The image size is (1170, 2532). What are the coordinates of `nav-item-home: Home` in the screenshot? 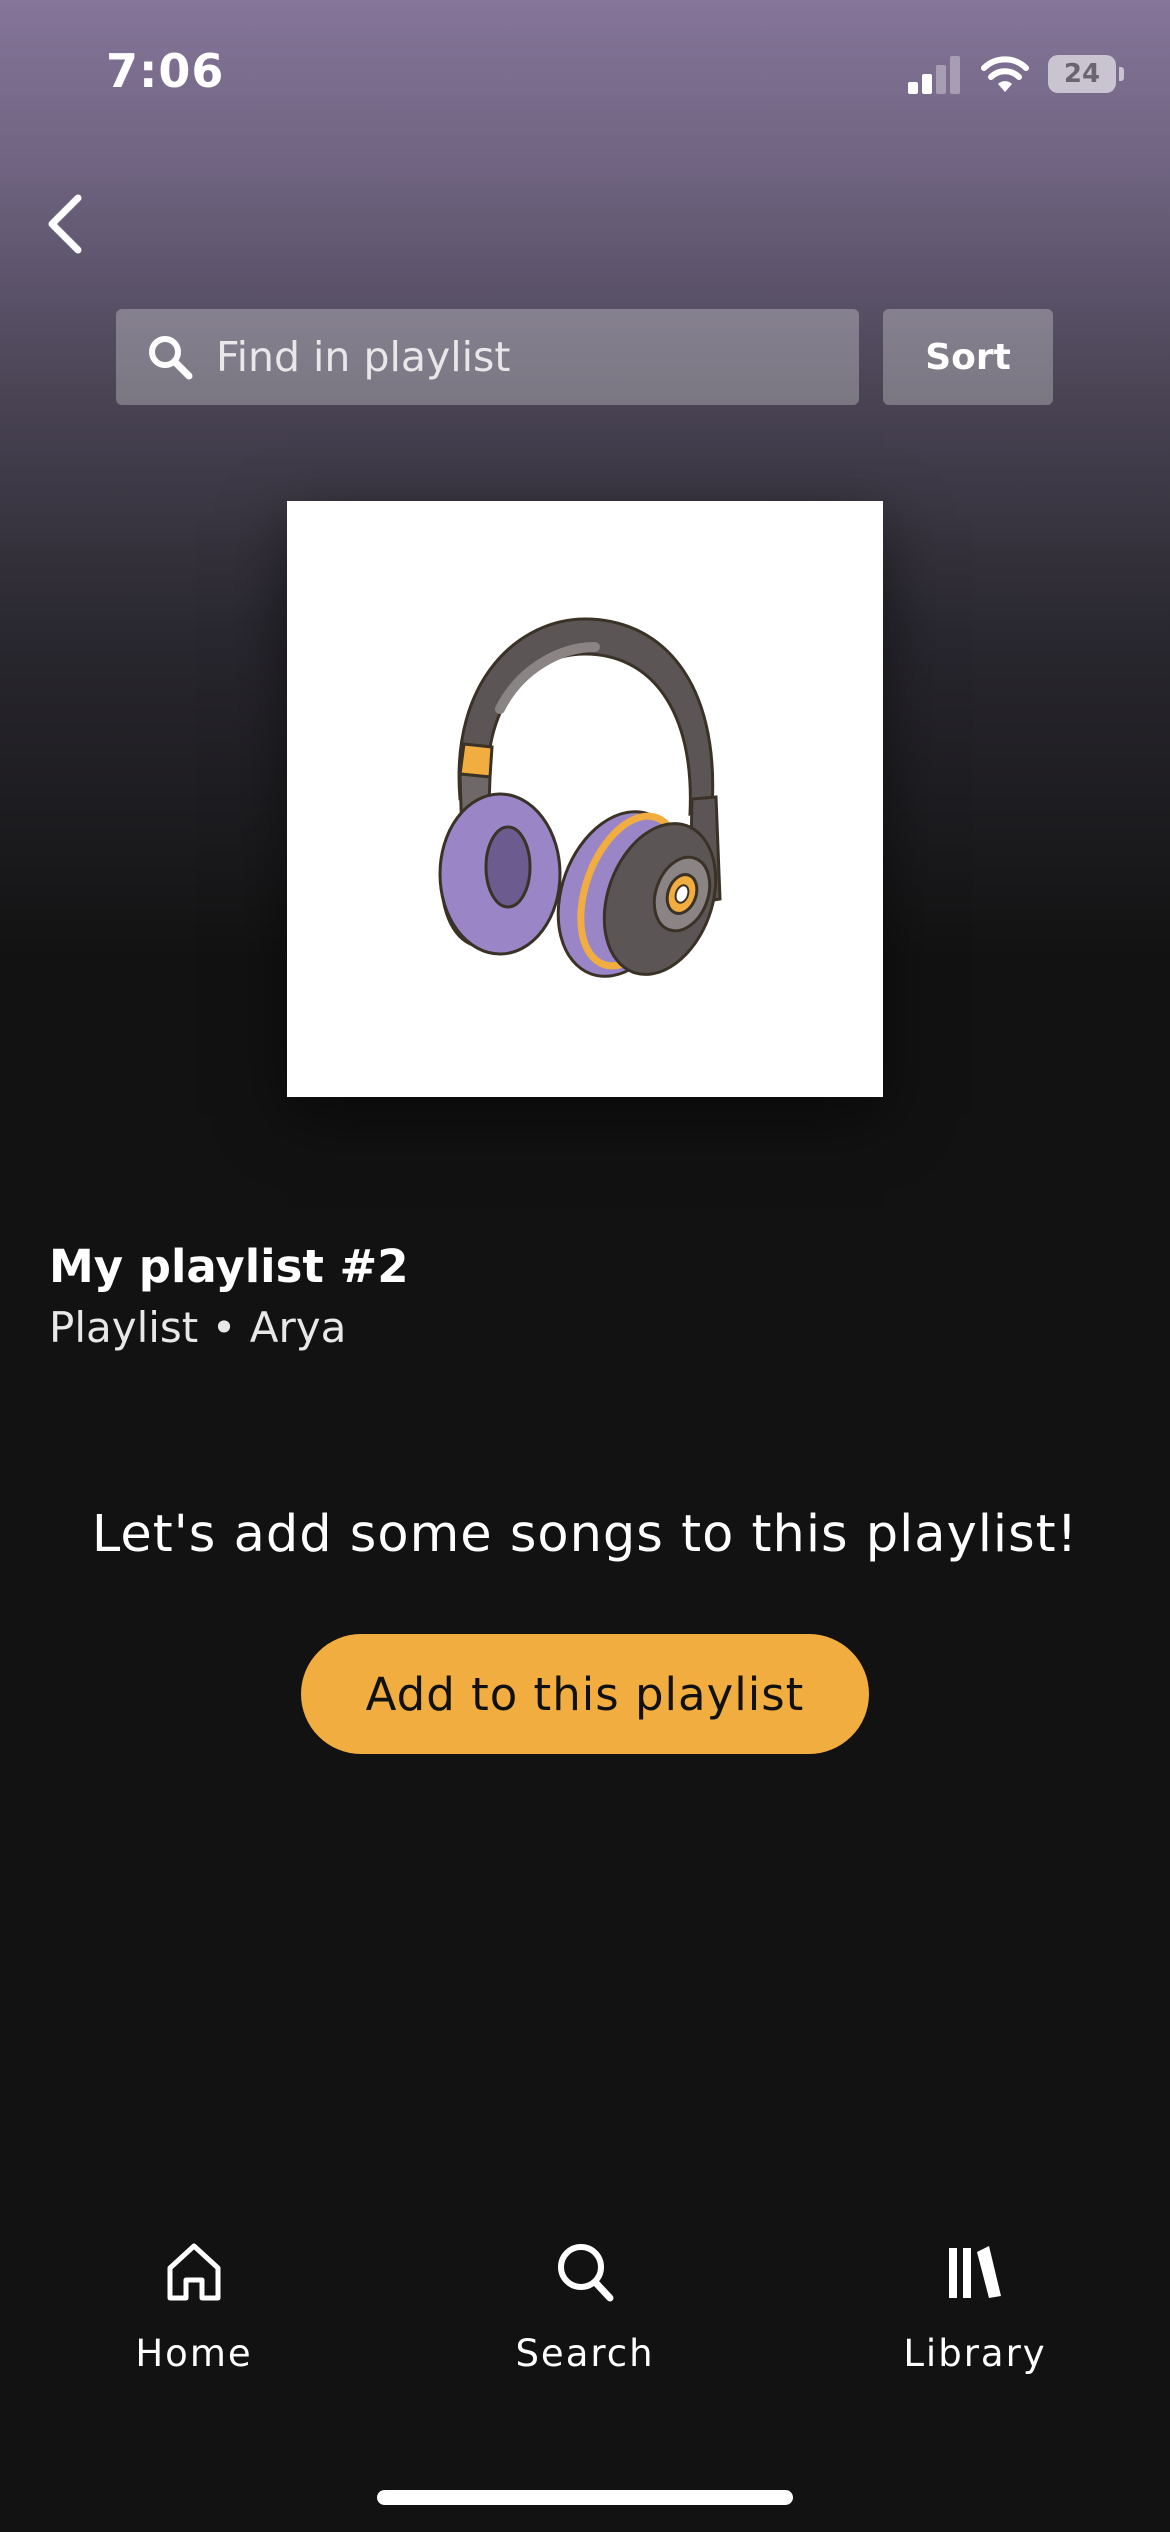 It's located at (194, 2307).